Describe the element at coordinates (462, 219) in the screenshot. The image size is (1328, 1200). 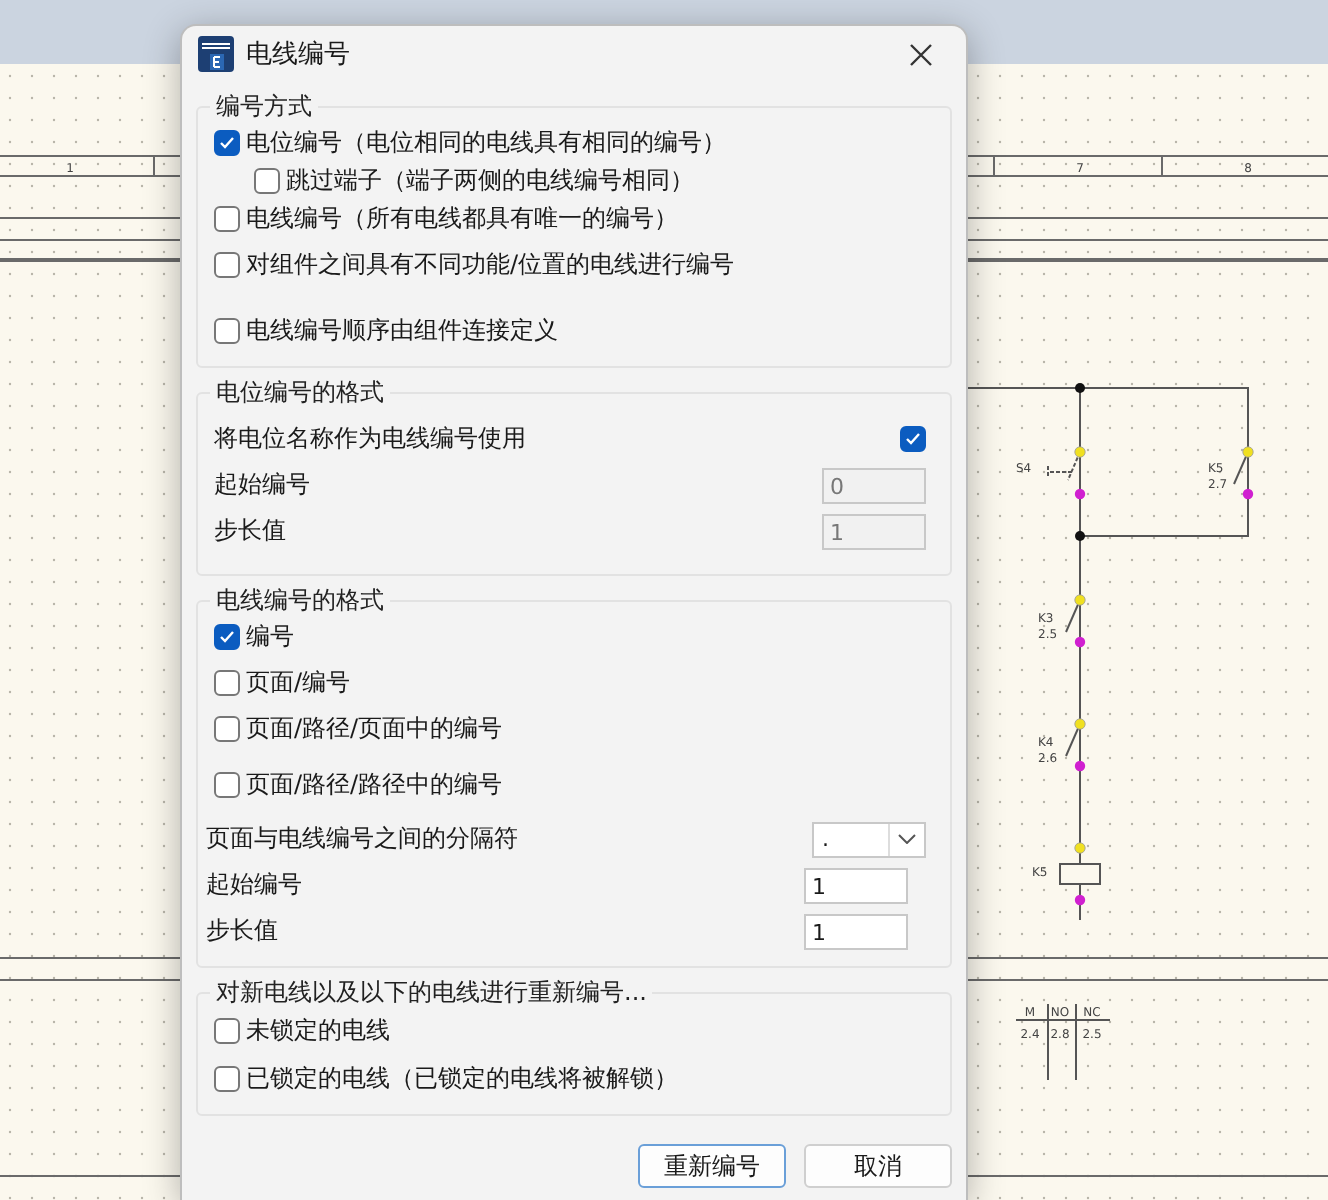
I see `checkbox-label: 电线编号（所有电线都具有唯一的编号）` at that location.